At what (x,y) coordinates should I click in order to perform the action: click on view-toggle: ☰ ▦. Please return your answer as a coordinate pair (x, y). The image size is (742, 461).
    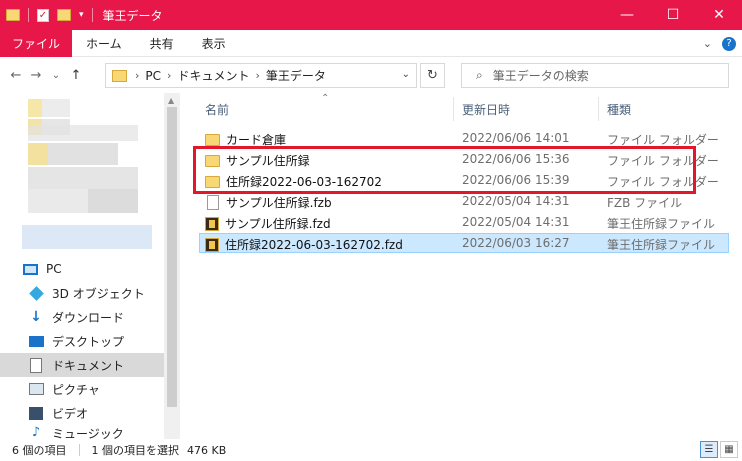
    Looking at the image, I should click on (719, 449).